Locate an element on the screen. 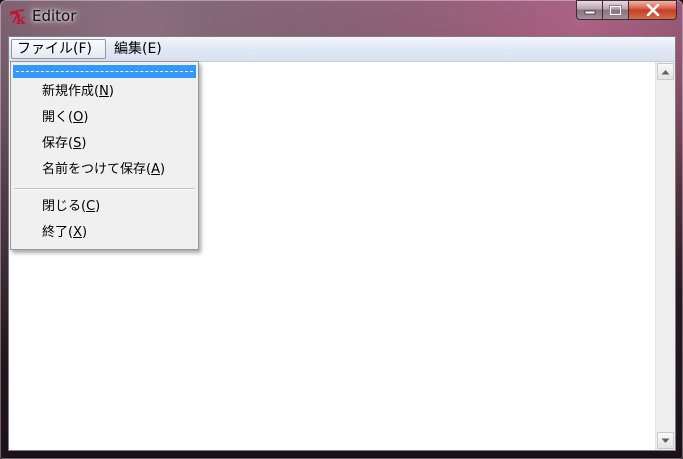 The width and height of the screenshot is (683, 459). vertical-scrollbar is located at coordinates (665, 256).